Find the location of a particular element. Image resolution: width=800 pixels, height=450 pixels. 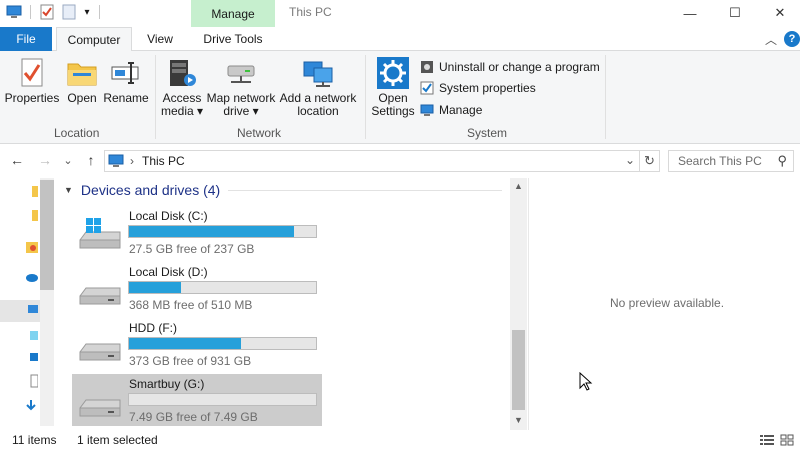

recent-locations-button: ⌄ is located at coordinates (68, 160).